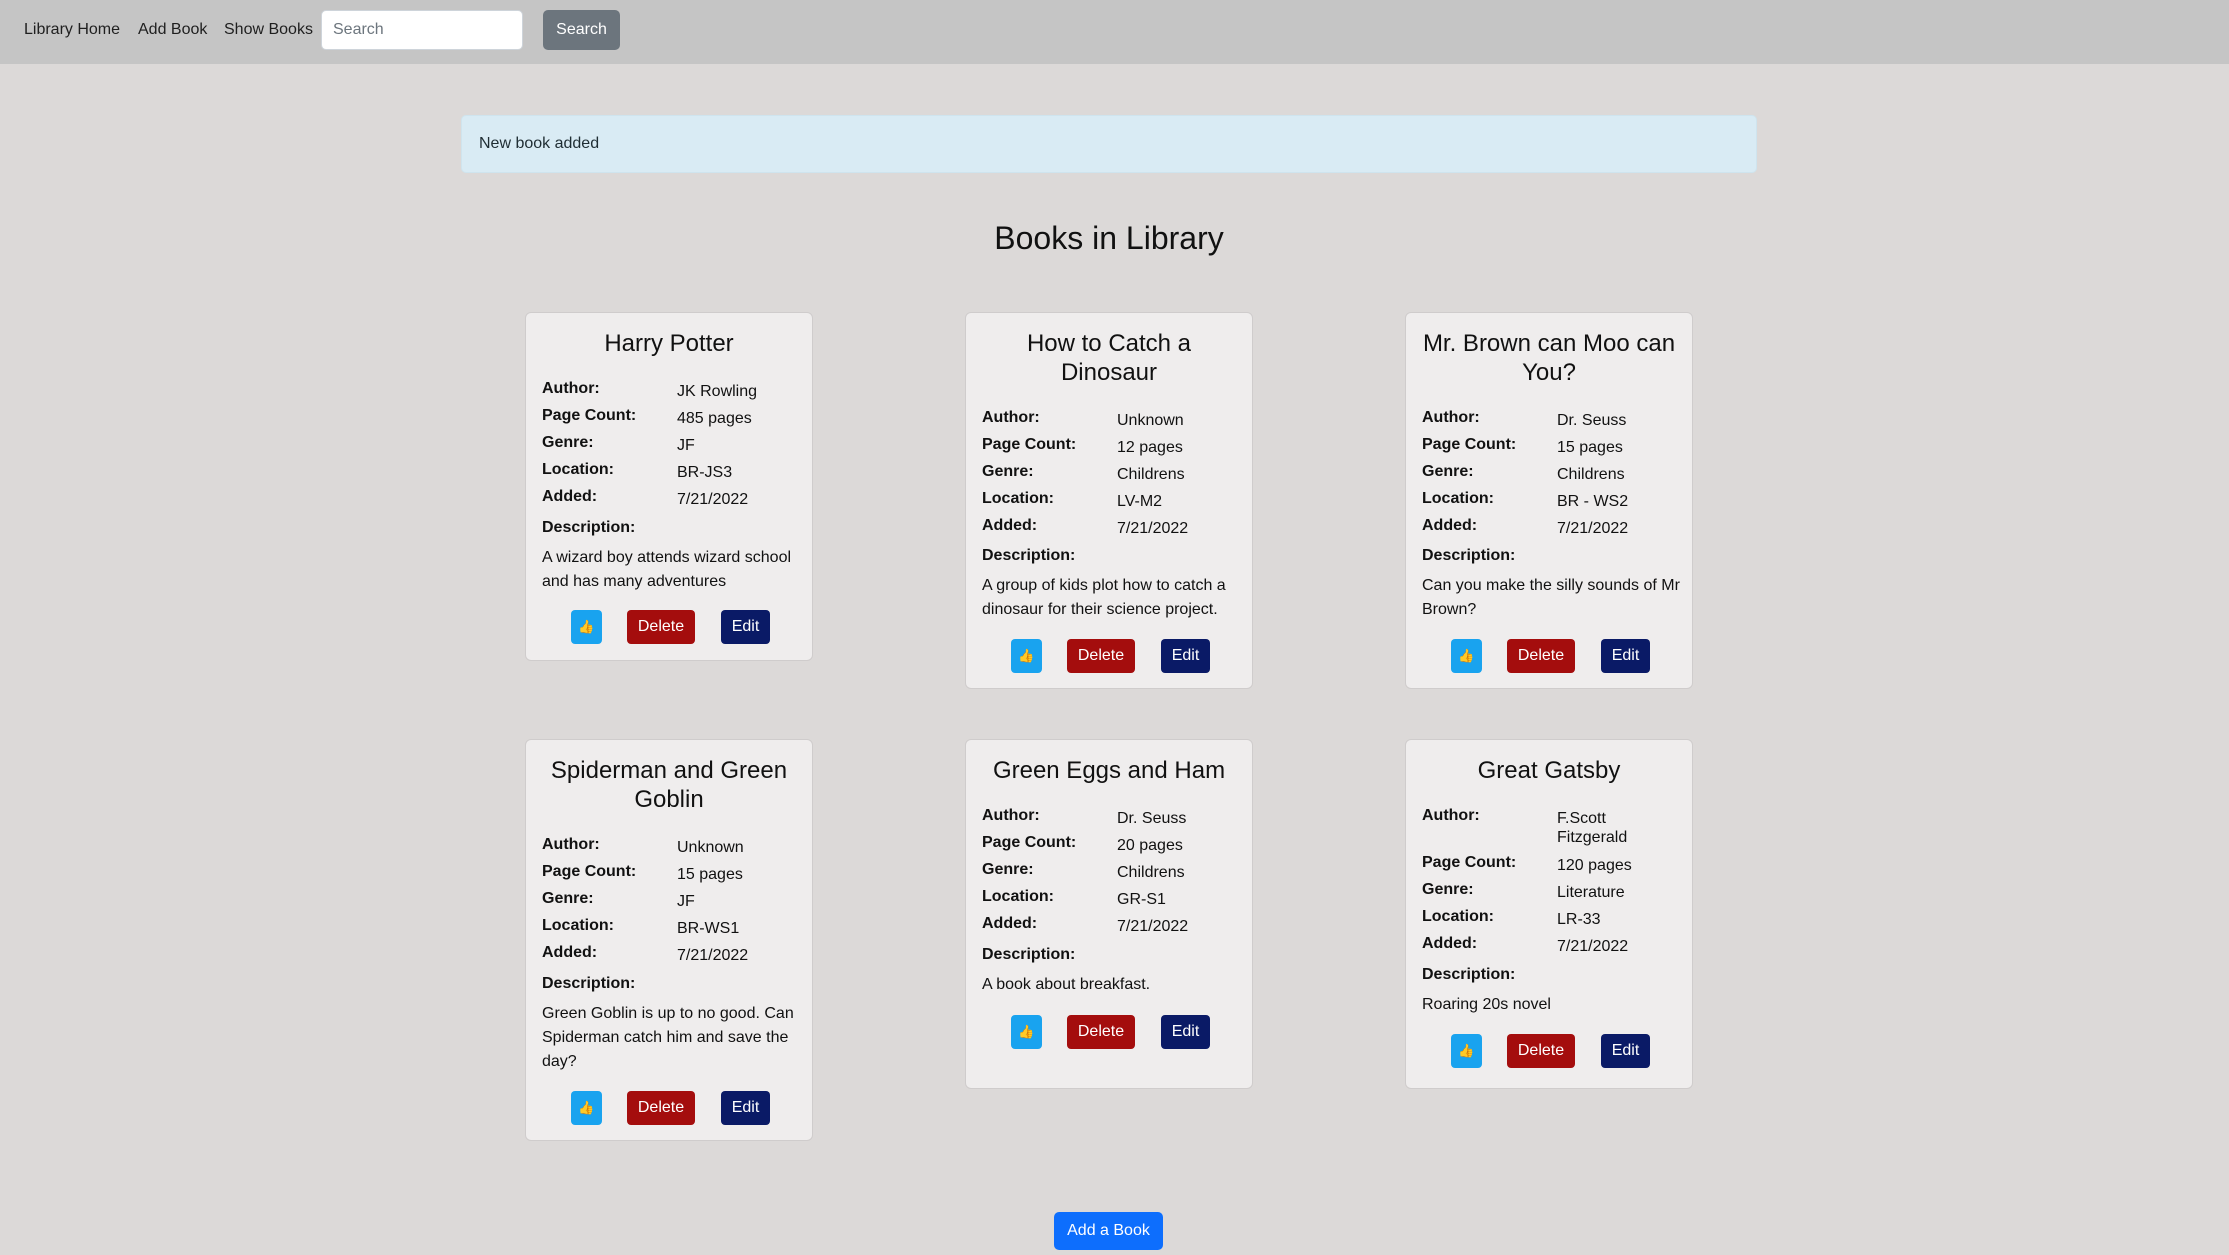 The height and width of the screenshot is (1255, 2229). Describe the element at coordinates (1591, 892) in the screenshot. I see `genre-value: Literature` at that location.